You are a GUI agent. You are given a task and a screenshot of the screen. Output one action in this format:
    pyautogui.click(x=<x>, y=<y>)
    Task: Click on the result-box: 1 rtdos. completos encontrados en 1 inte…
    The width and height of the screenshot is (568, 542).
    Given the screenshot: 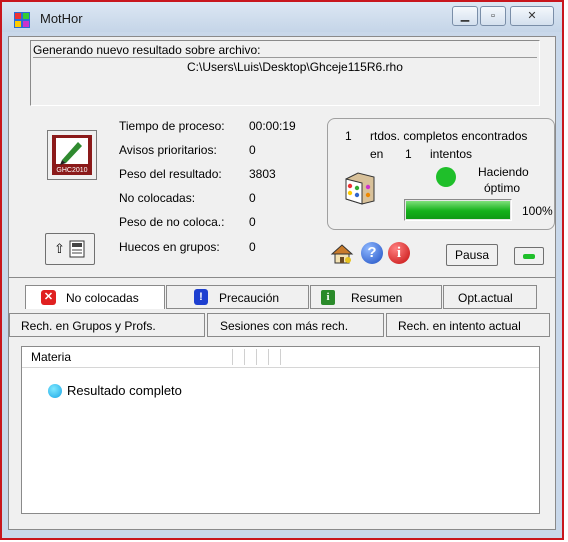 What is the action you would take?
    pyautogui.click(x=441, y=174)
    